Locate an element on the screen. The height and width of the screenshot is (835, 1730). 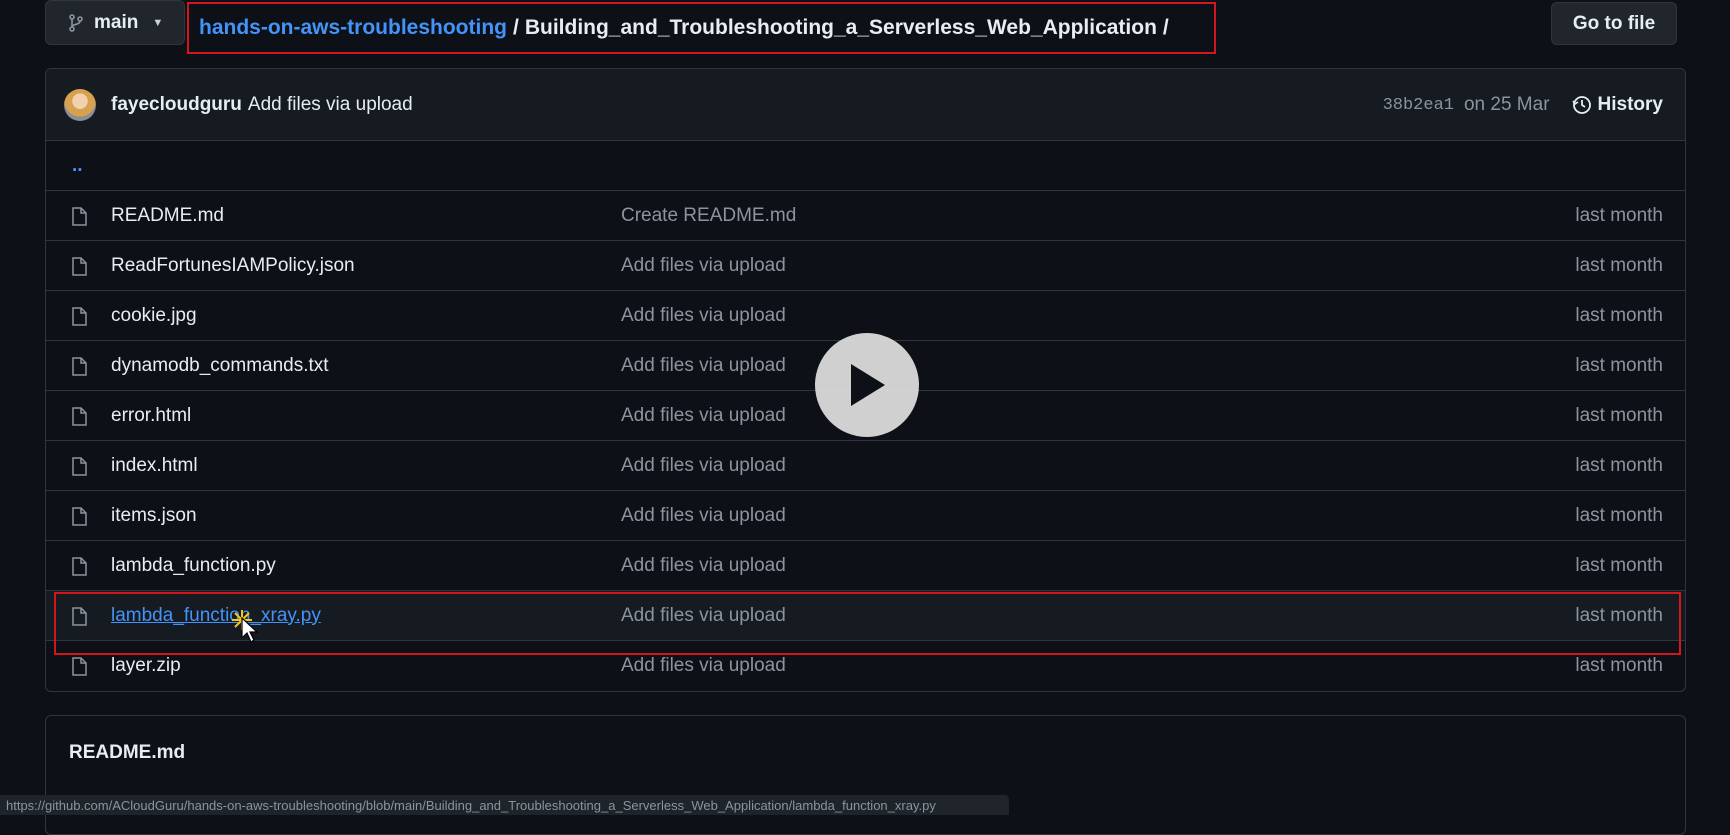
file-name-link: lambda_function_xray.py is located at coordinates (216, 616).